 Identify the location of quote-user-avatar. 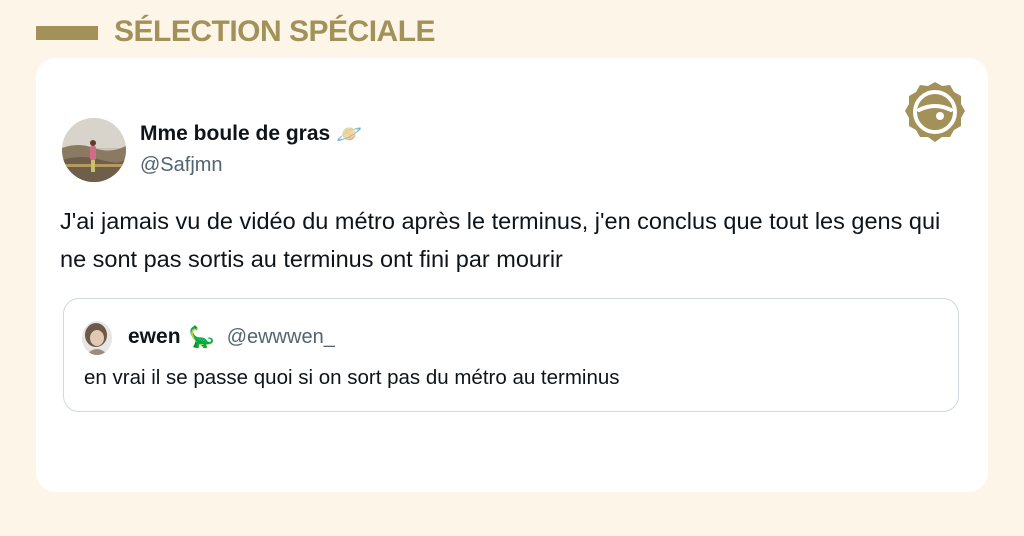
(97, 338).